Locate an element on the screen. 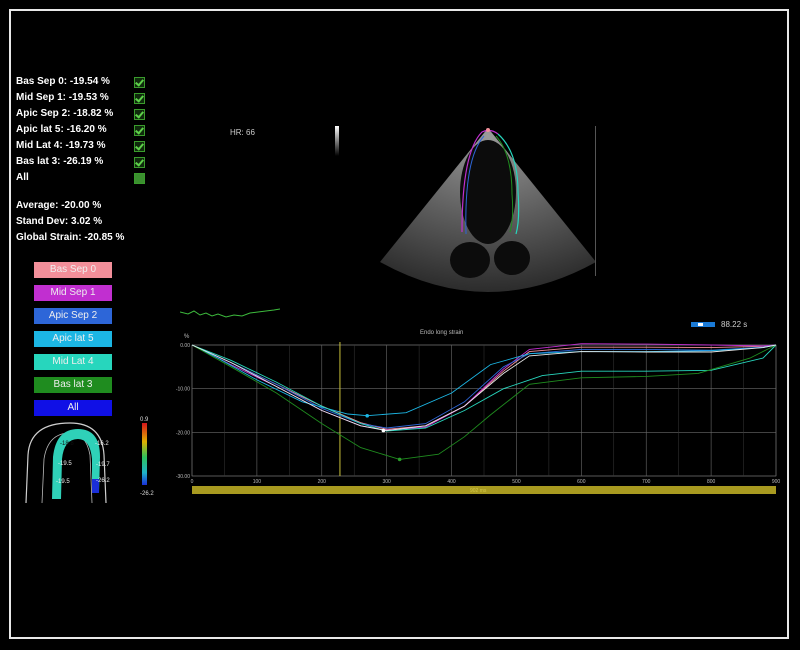  apex-marker is located at coordinates (488, 130).